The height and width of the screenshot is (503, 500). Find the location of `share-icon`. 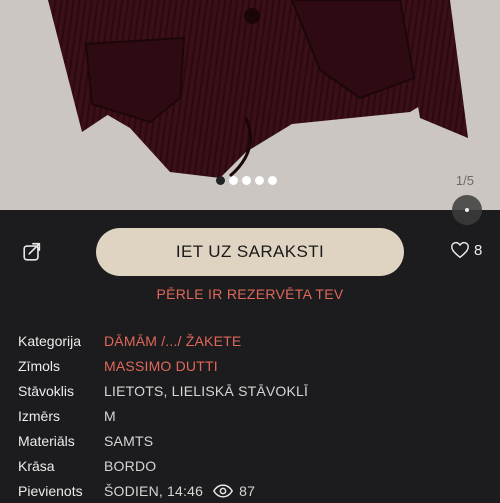

share-icon is located at coordinates (32, 251).